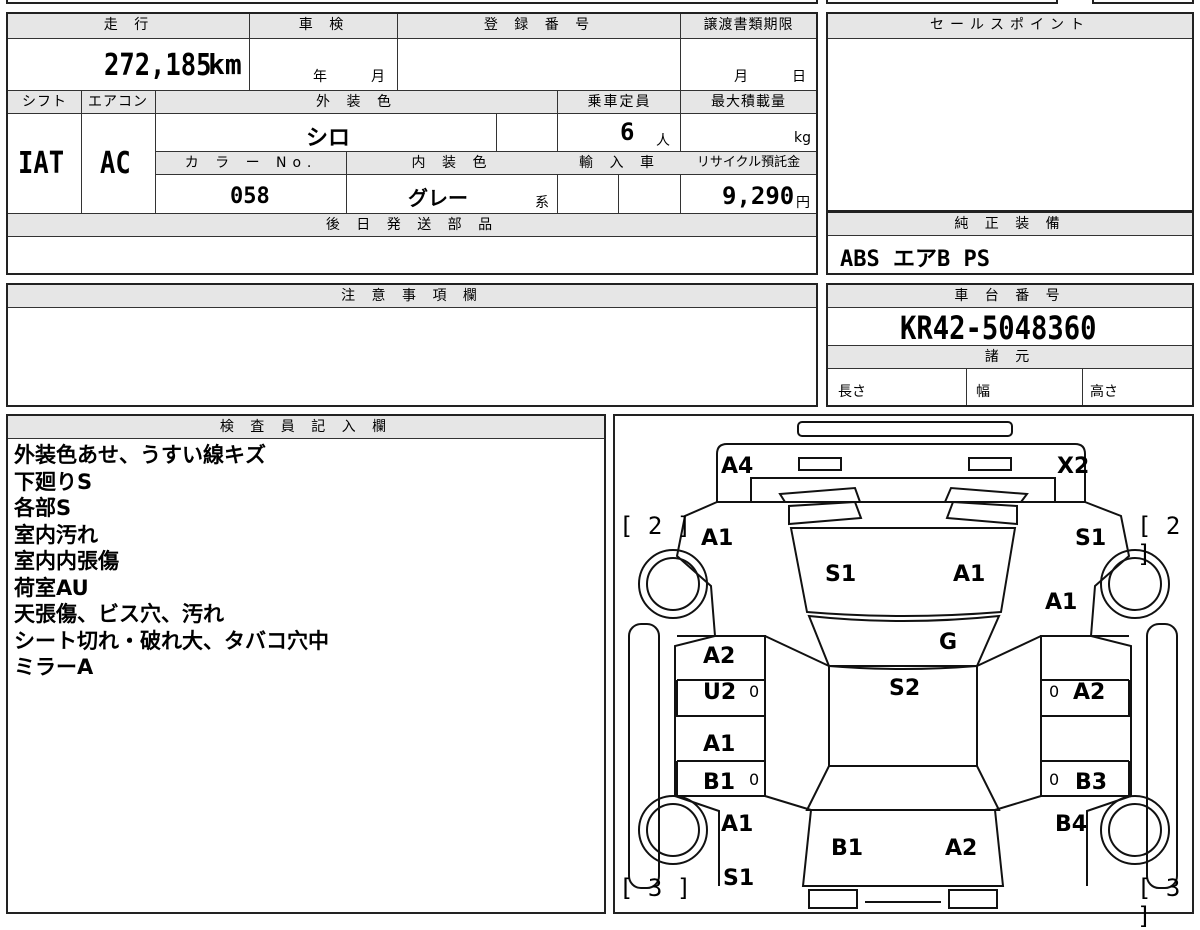 The width and height of the screenshot is (1200, 930). Describe the element at coordinates (140, 455) in the screenshot. I see `note-line: 外装色あせ、うすい線キズ` at that location.